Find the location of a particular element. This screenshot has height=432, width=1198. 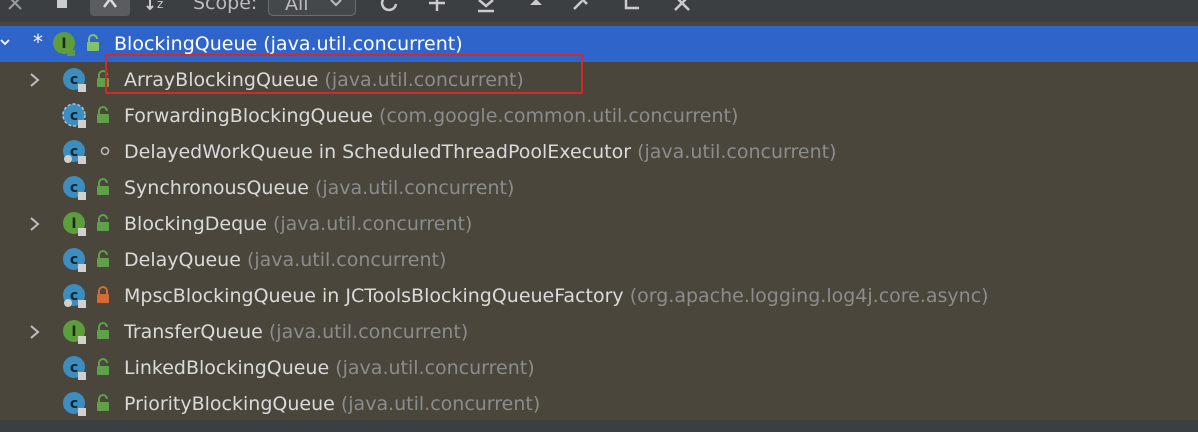

svg-text: z is located at coordinates (160, 5).